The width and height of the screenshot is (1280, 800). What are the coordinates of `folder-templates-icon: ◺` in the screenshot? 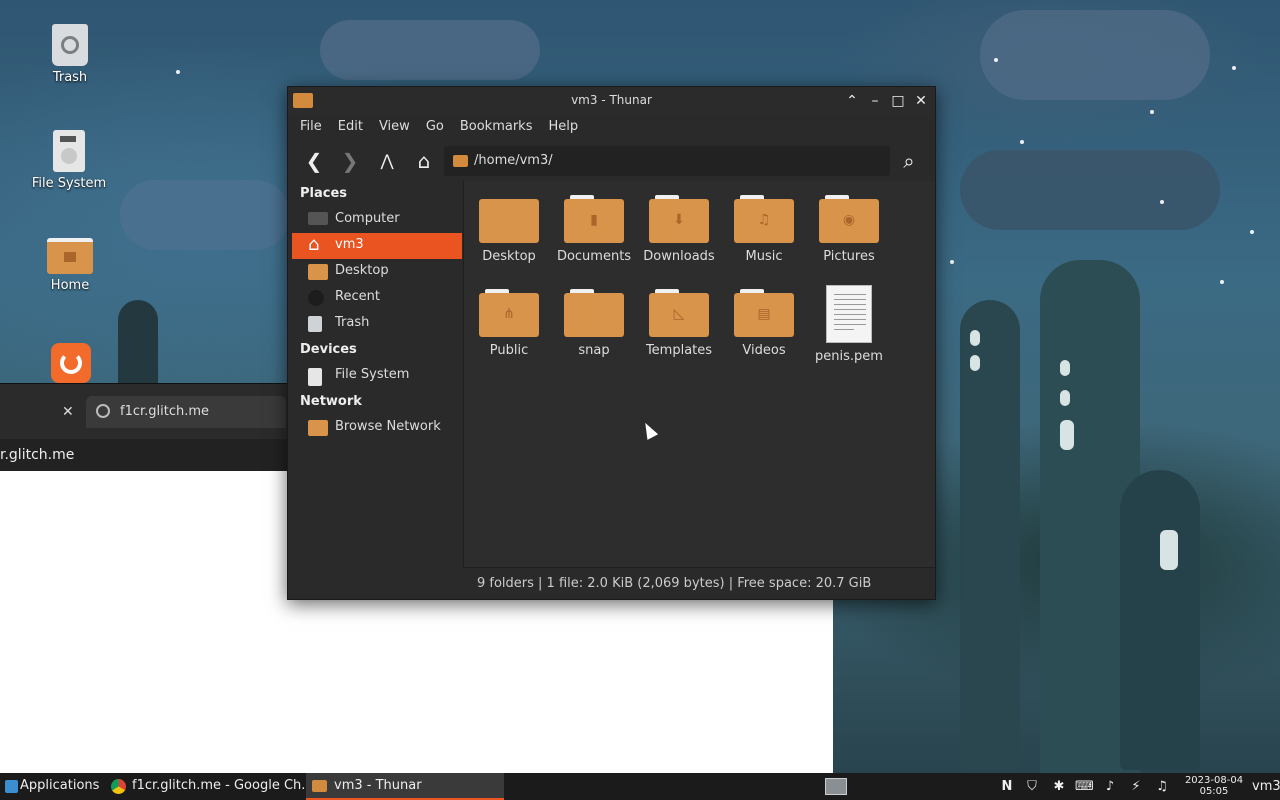 It's located at (679, 313).